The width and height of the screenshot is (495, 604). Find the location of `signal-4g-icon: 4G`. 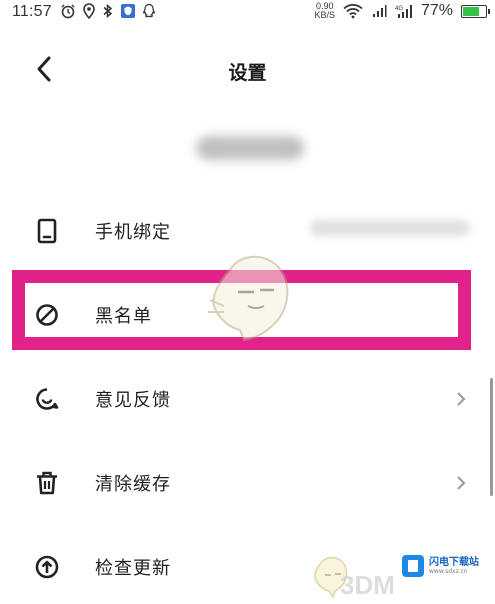

signal-4g-icon: 4G is located at coordinates (403, 11).